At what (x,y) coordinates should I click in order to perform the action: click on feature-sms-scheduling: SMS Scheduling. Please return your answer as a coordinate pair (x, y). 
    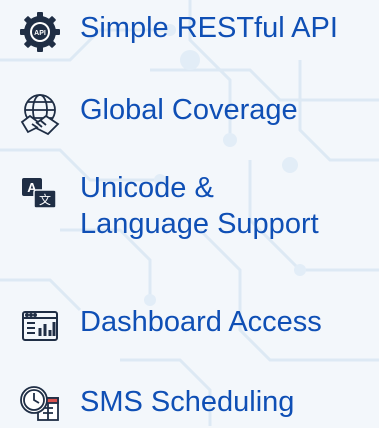
    Looking at the image, I should click on (156, 406).